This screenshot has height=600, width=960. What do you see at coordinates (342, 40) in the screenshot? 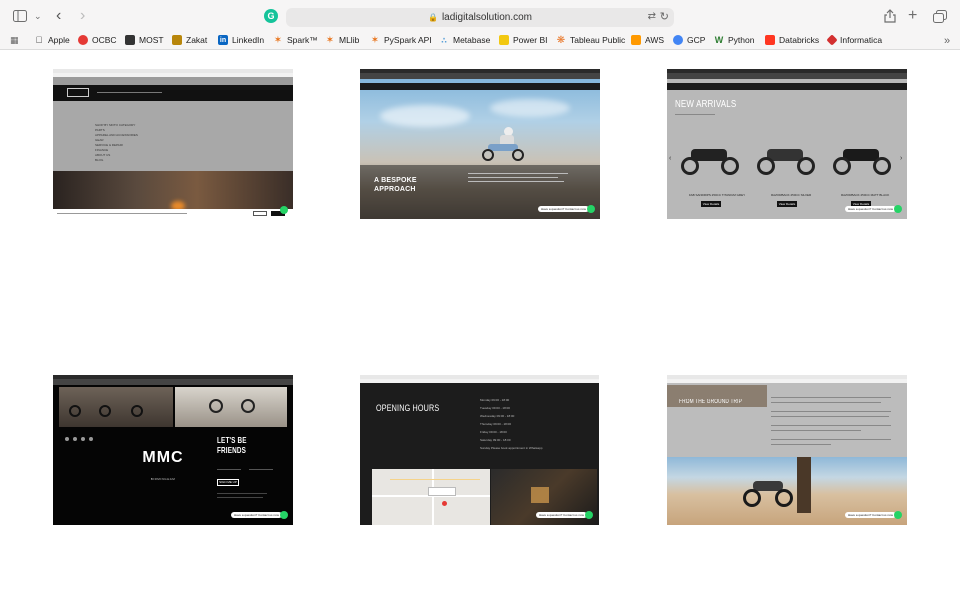
I see `bookmark-mllib: ✶ MLlib` at bounding box center [342, 40].